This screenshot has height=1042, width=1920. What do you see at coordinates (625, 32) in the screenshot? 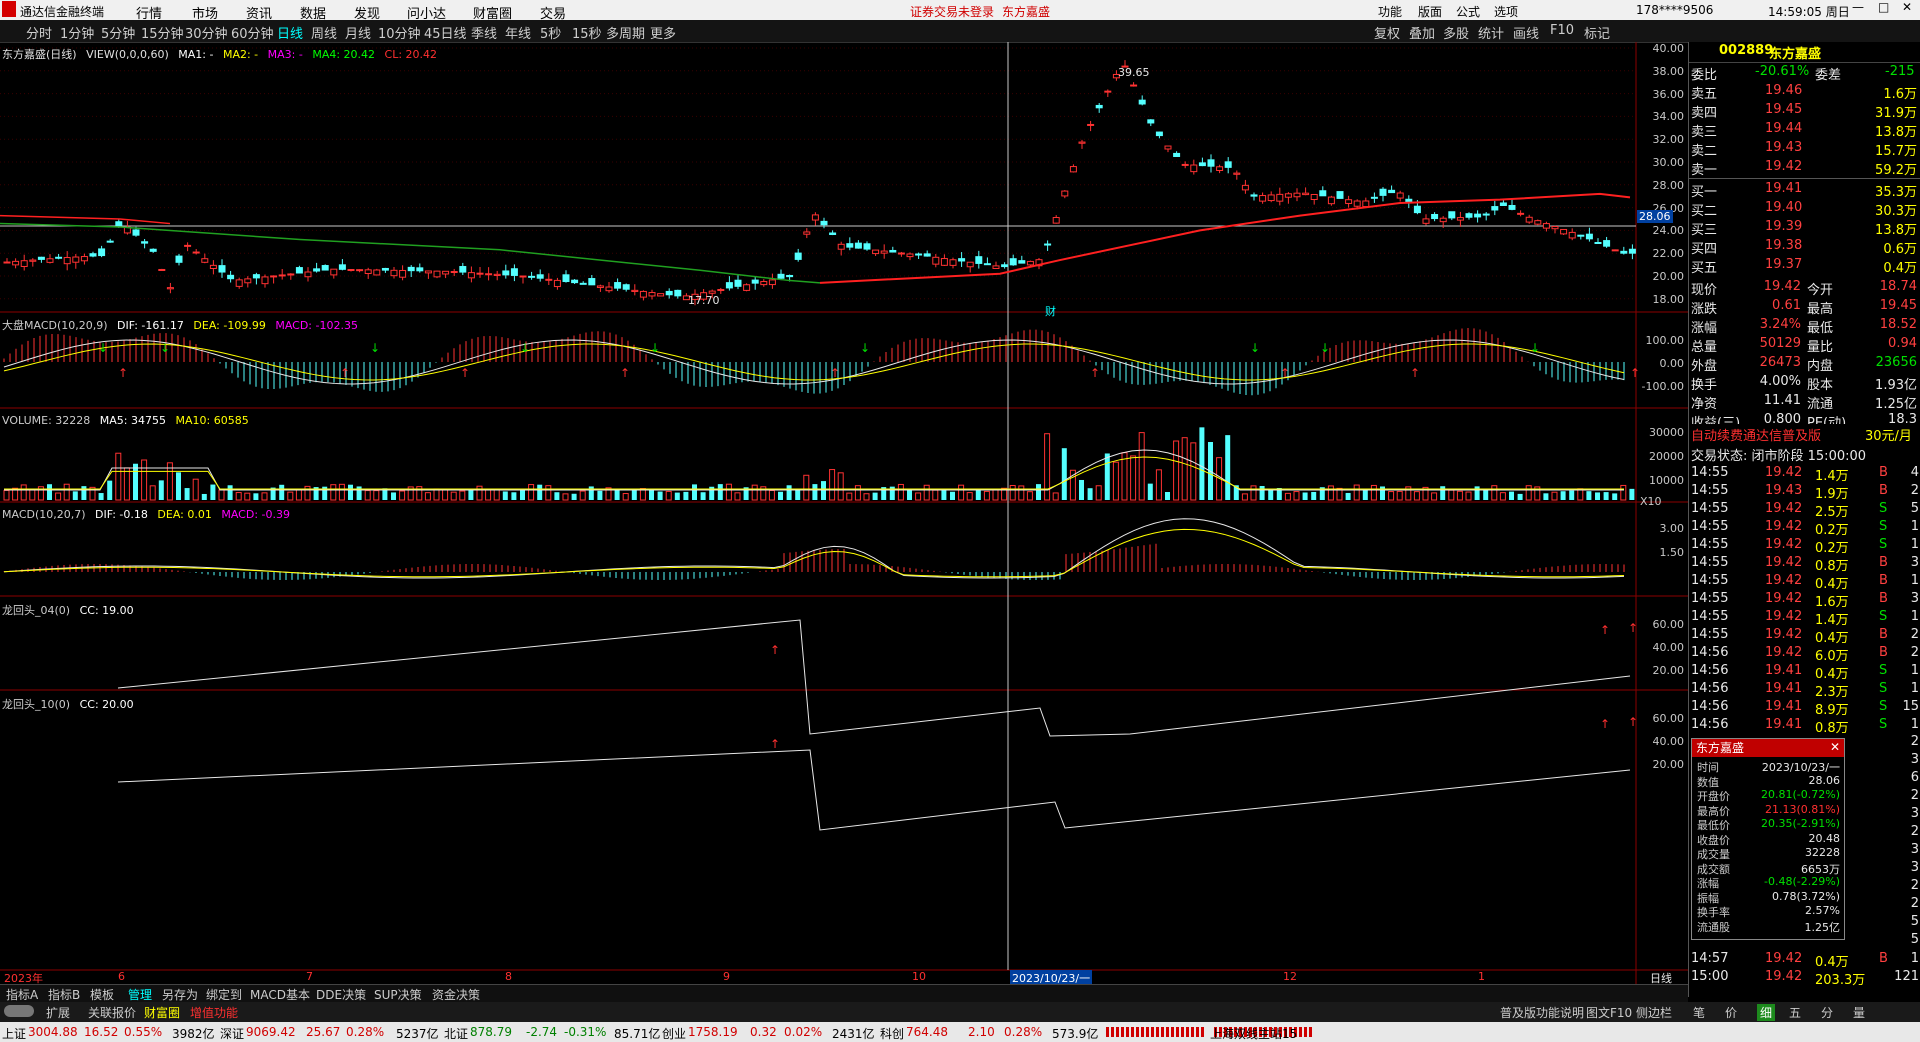
I see `period-multi: 多周期` at bounding box center [625, 32].